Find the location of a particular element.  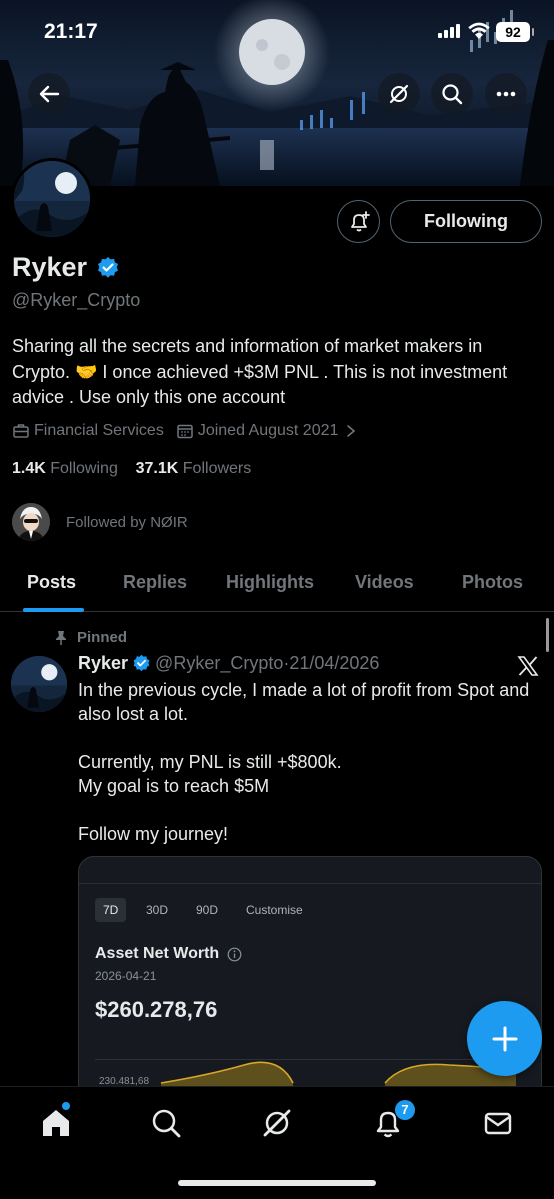

arrow-left-icon is located at coordinates (49, 94).